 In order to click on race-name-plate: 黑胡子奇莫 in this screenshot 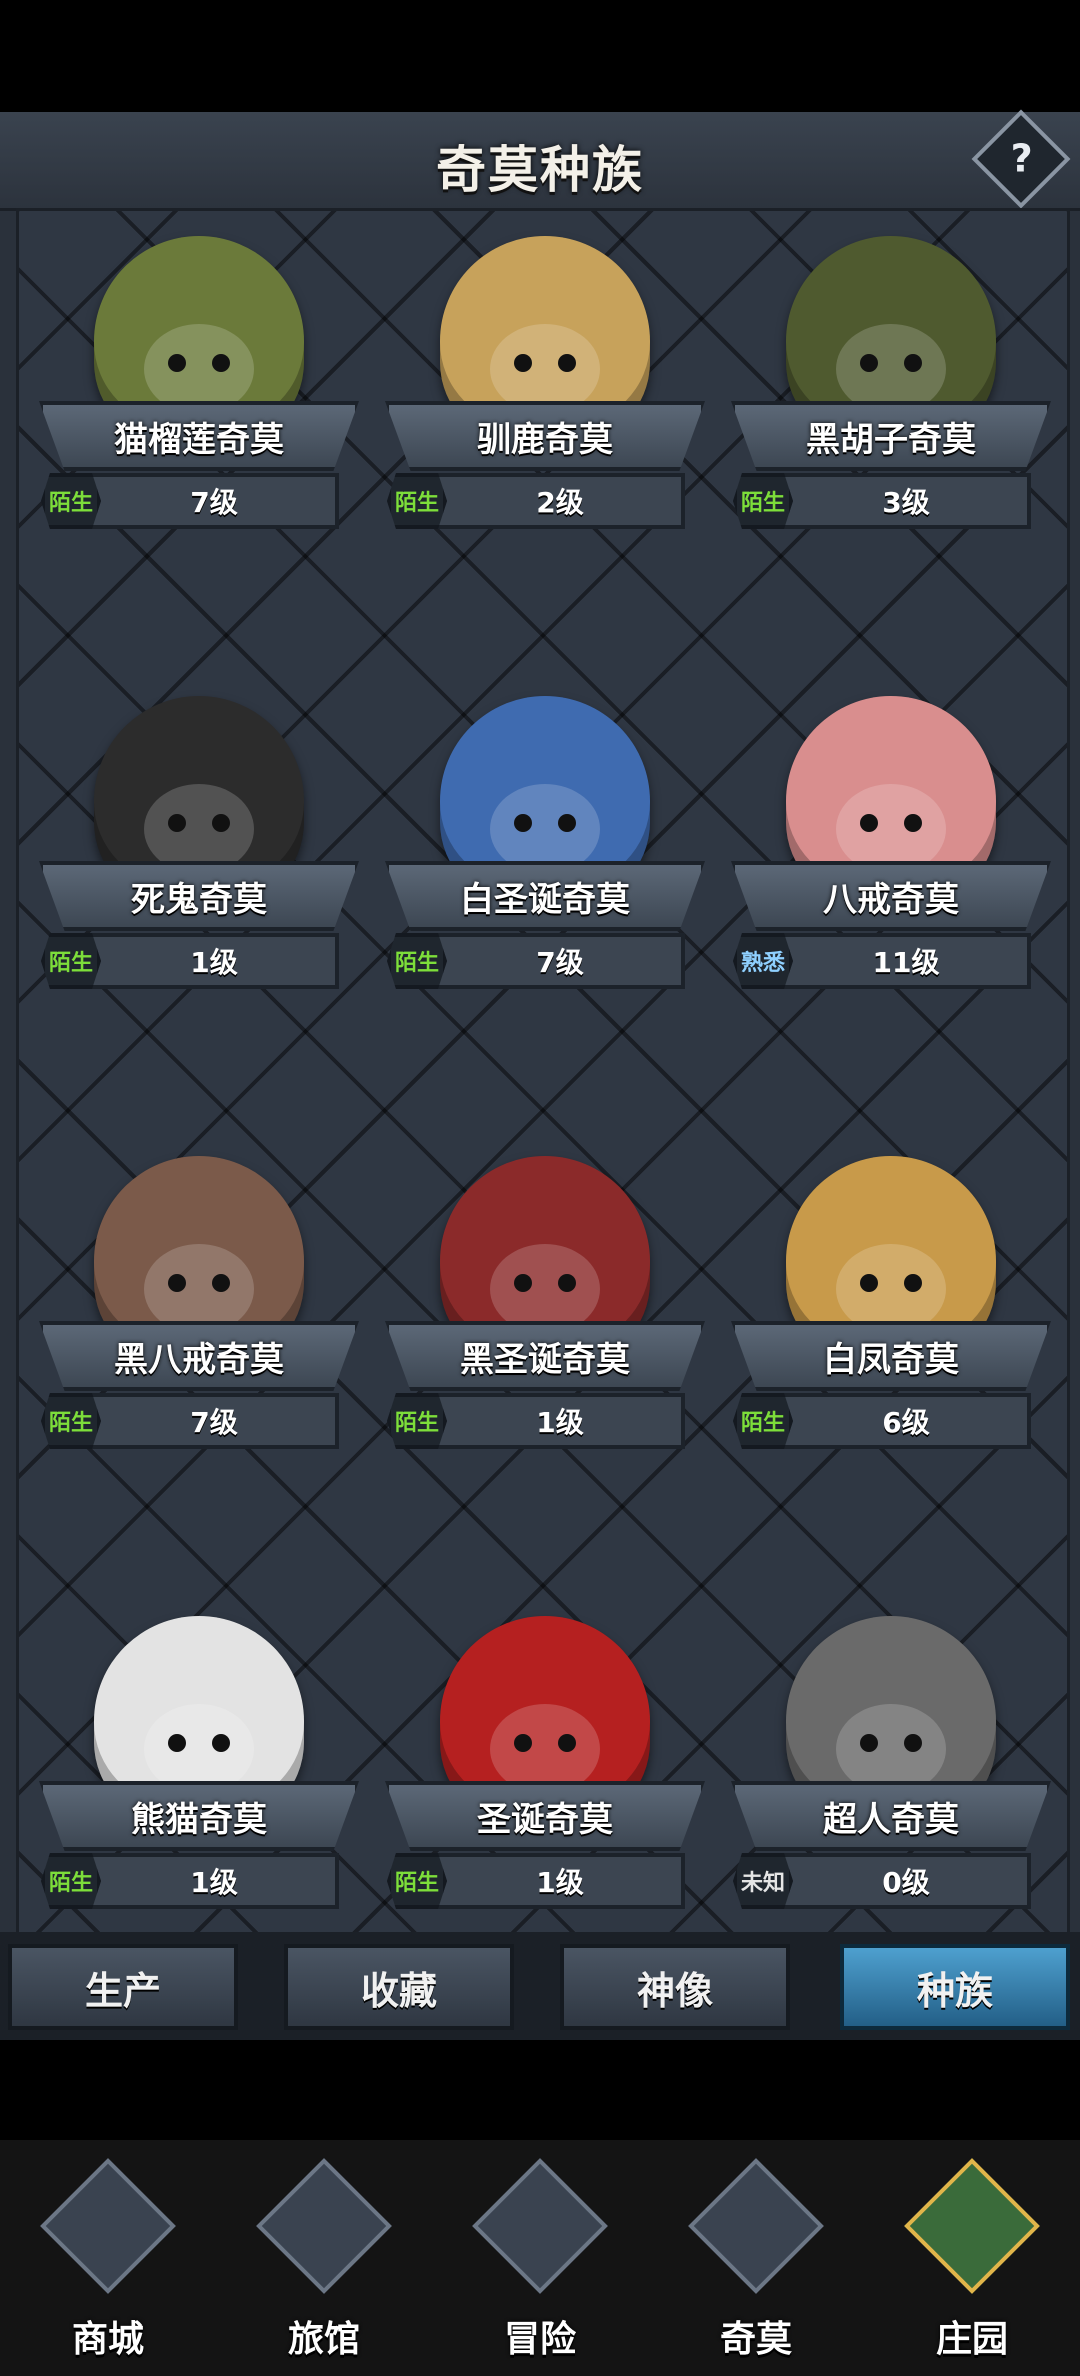, I will do `click(891, 436)`.